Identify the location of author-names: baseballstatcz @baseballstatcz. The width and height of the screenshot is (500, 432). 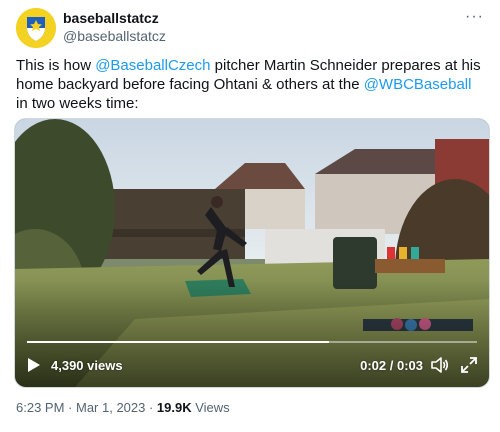
(114, 27).